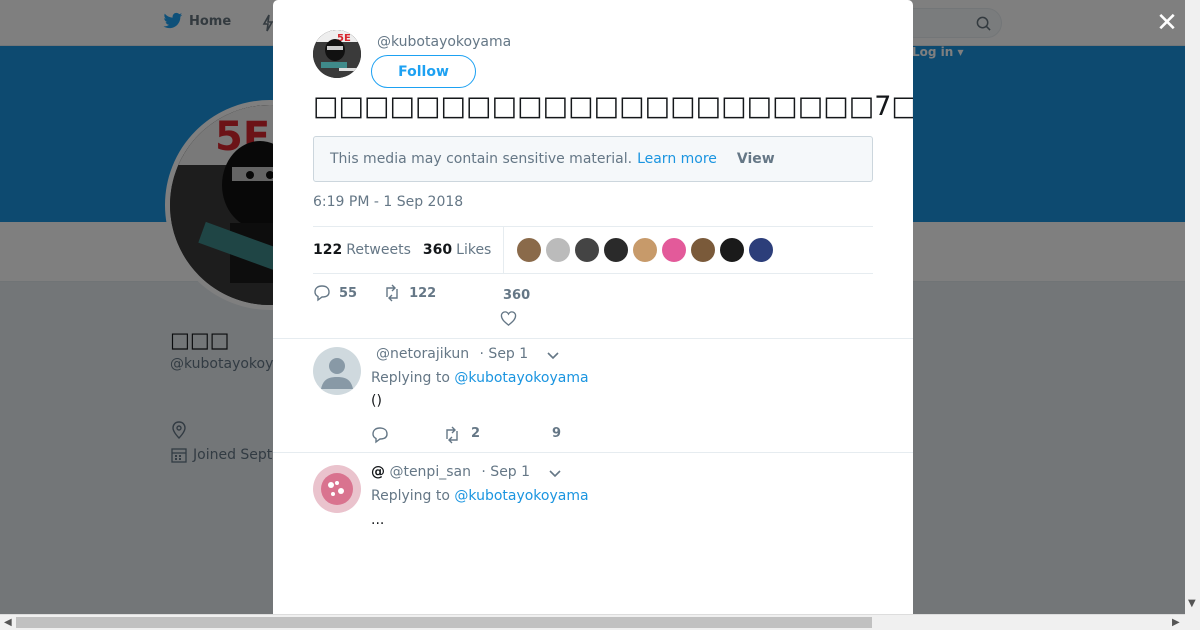 The width and height of the screenshot is (1200, 630). Describe the element at coordinates (376, 401) in the screenshot. I see `reply-text: ()` at that location.